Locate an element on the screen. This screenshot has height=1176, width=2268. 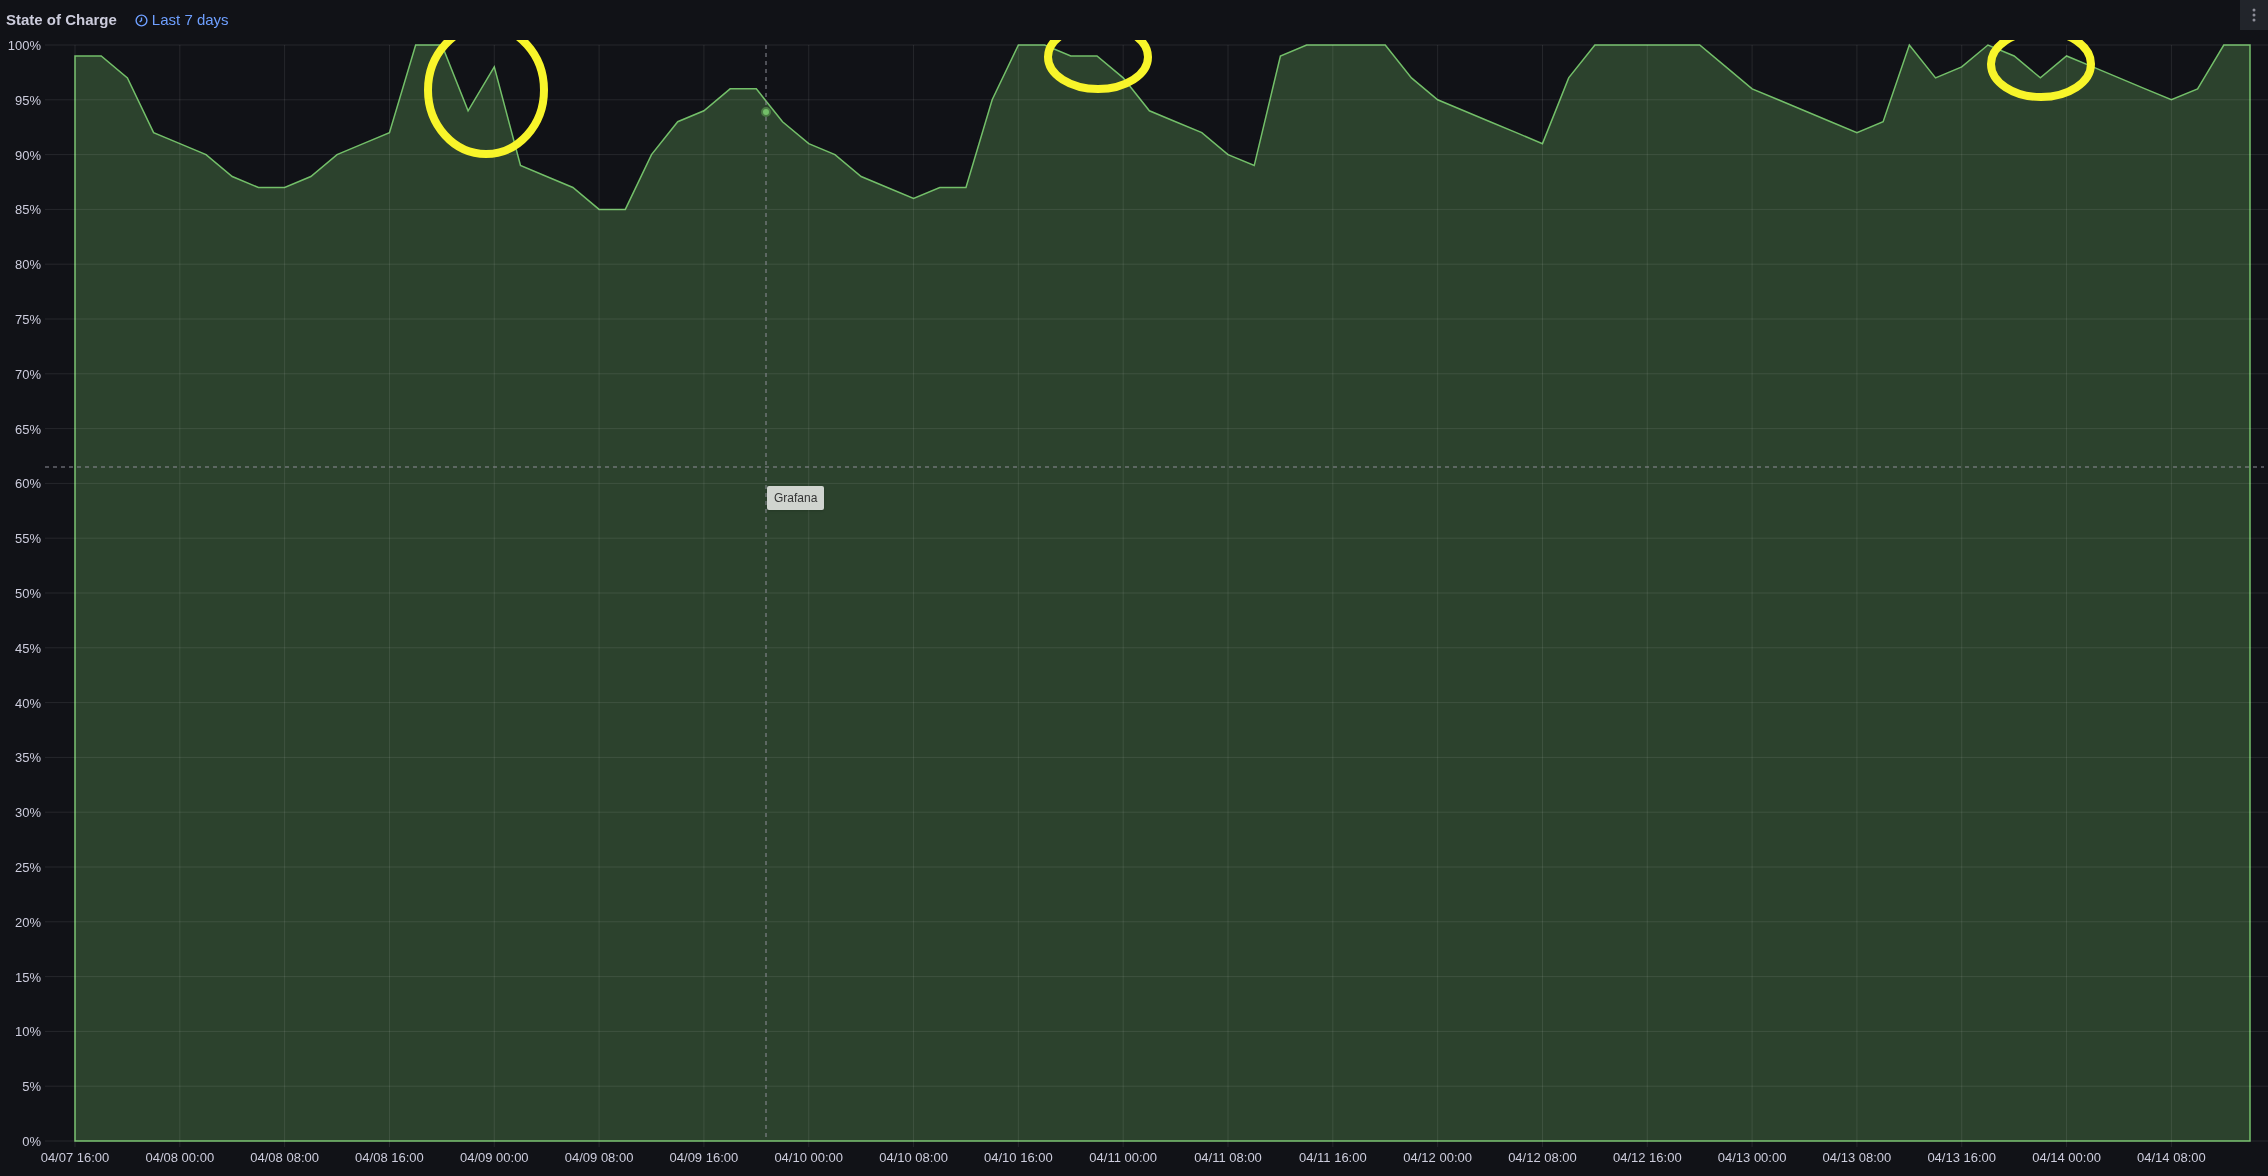
x-axis-label: 04/14 00:00 is located at coordinates (2066, 1157).